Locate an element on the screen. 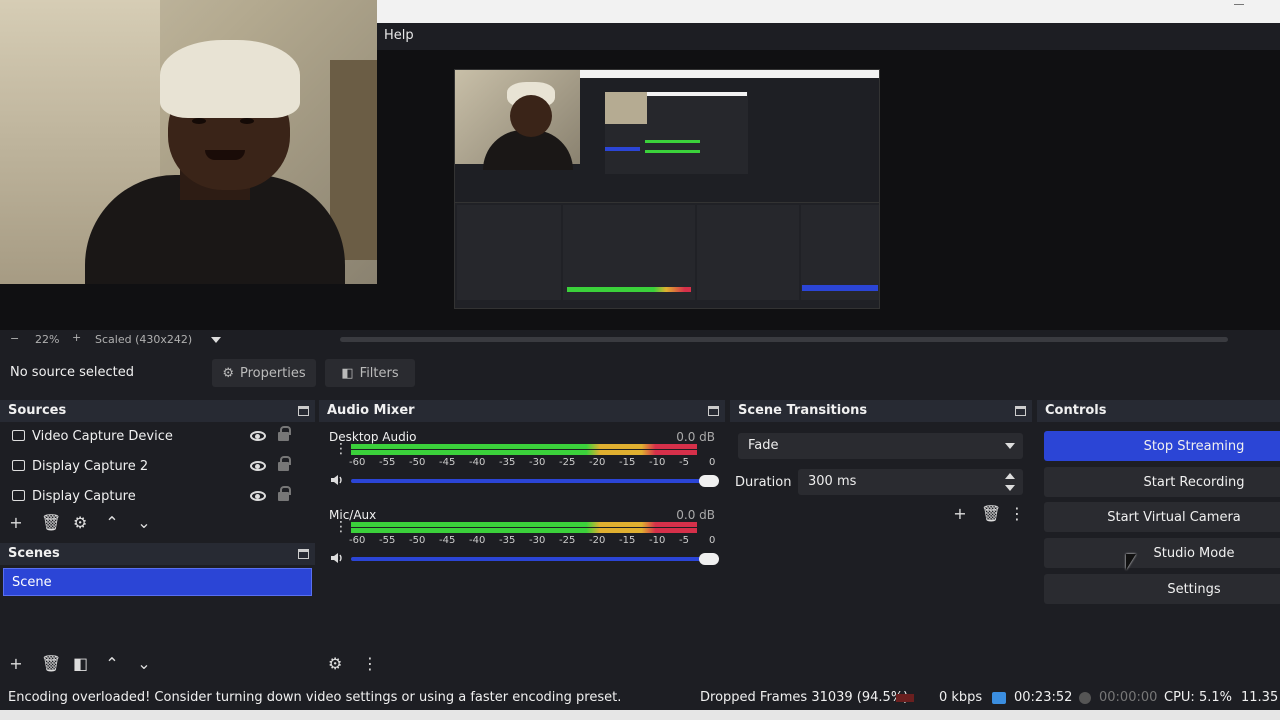 The height and width of the screenshot is (720, 1280). no-source-label: No source selected is located at coordinates (72, 372).